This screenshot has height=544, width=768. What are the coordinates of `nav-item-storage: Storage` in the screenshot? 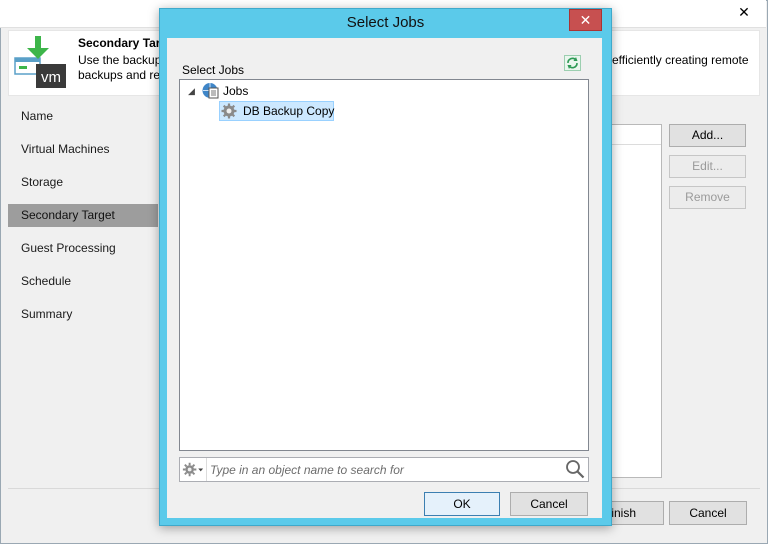 It's located at (83, 182).